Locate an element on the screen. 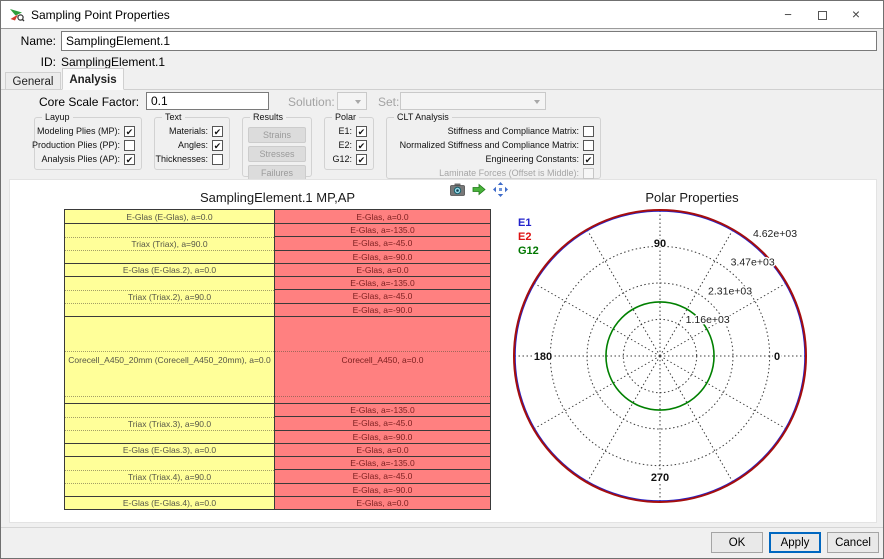 The image size is (884, 559). titlebar: Sampling Point Properties − × is located at coordinates (442, 15).